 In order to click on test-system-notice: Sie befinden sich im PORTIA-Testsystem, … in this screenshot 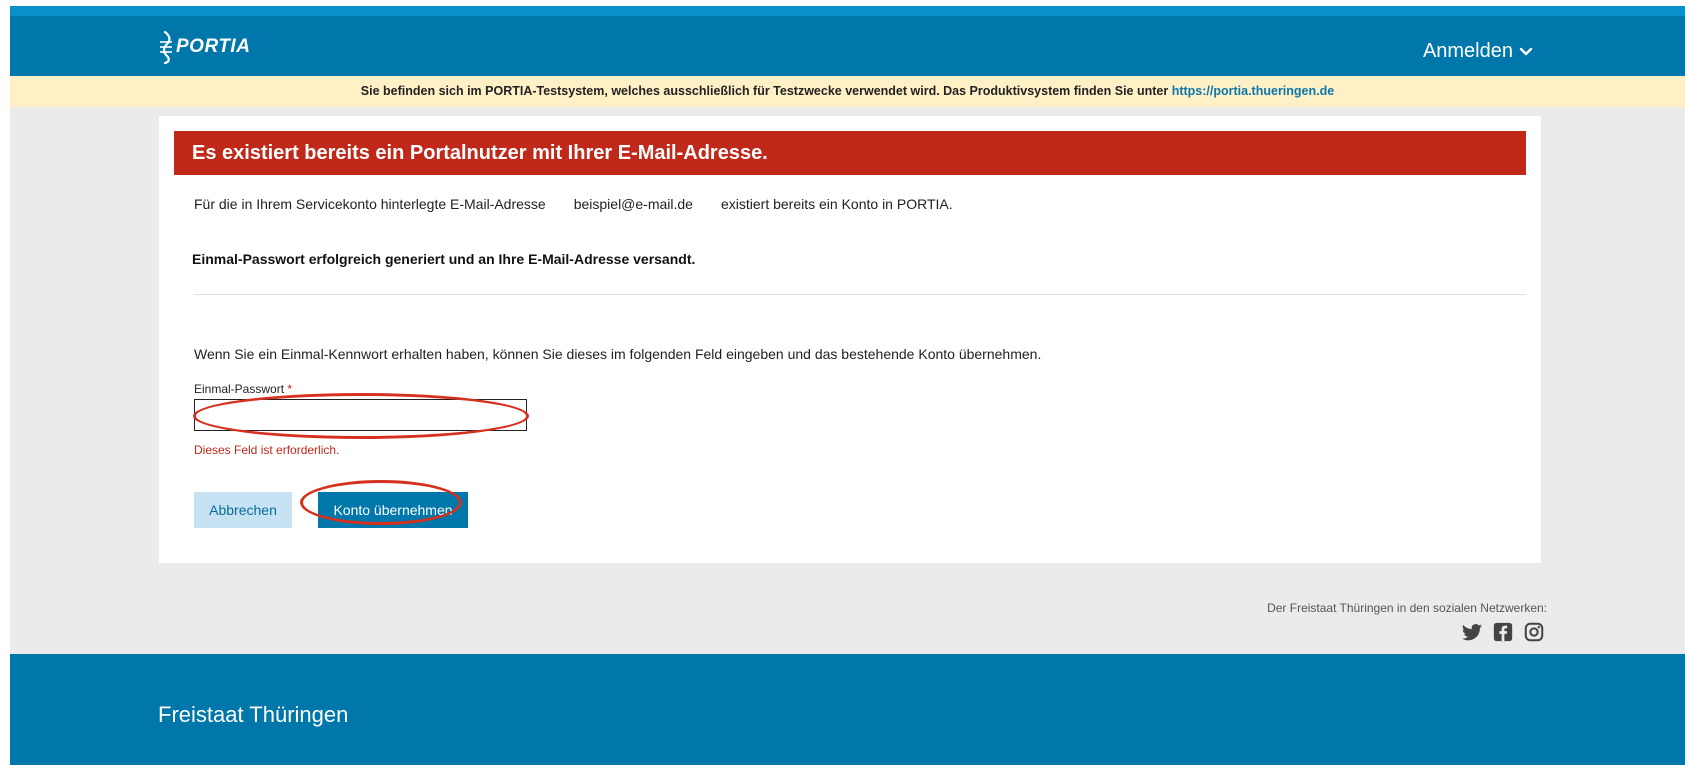, I will do `click(847, 91)`.